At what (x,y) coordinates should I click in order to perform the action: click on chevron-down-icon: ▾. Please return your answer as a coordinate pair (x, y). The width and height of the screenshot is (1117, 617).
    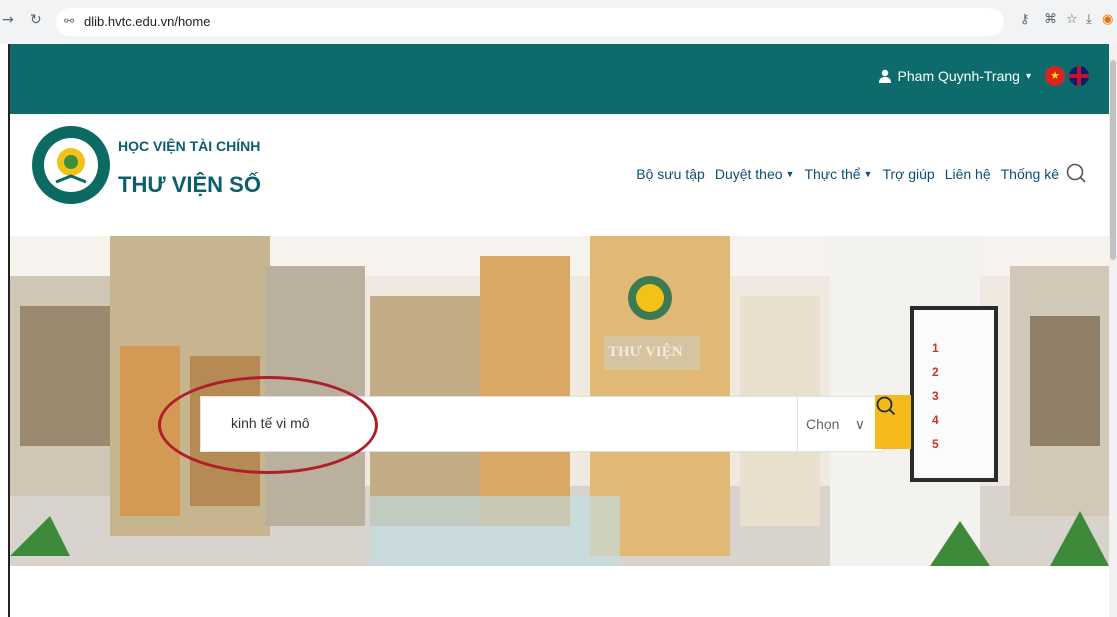
    Looking at the image, I should click on (1028, 76).